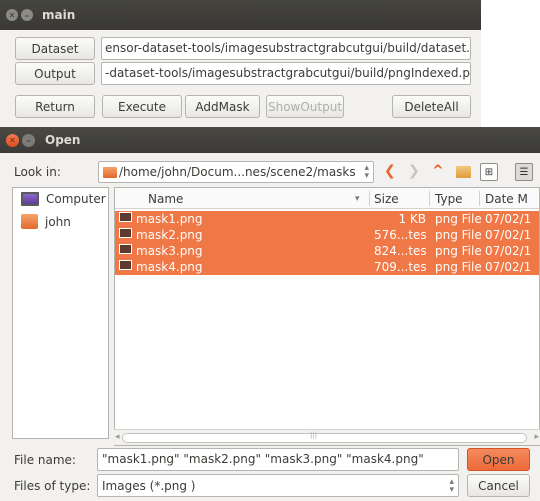 The height and width of the screenshot is (501, 540). What do you see at coordinates (327, 219) in the screenshot?
I see `file-row: mask1.png 1 KB png File 07/02/1` at bounding box center [327, 219].